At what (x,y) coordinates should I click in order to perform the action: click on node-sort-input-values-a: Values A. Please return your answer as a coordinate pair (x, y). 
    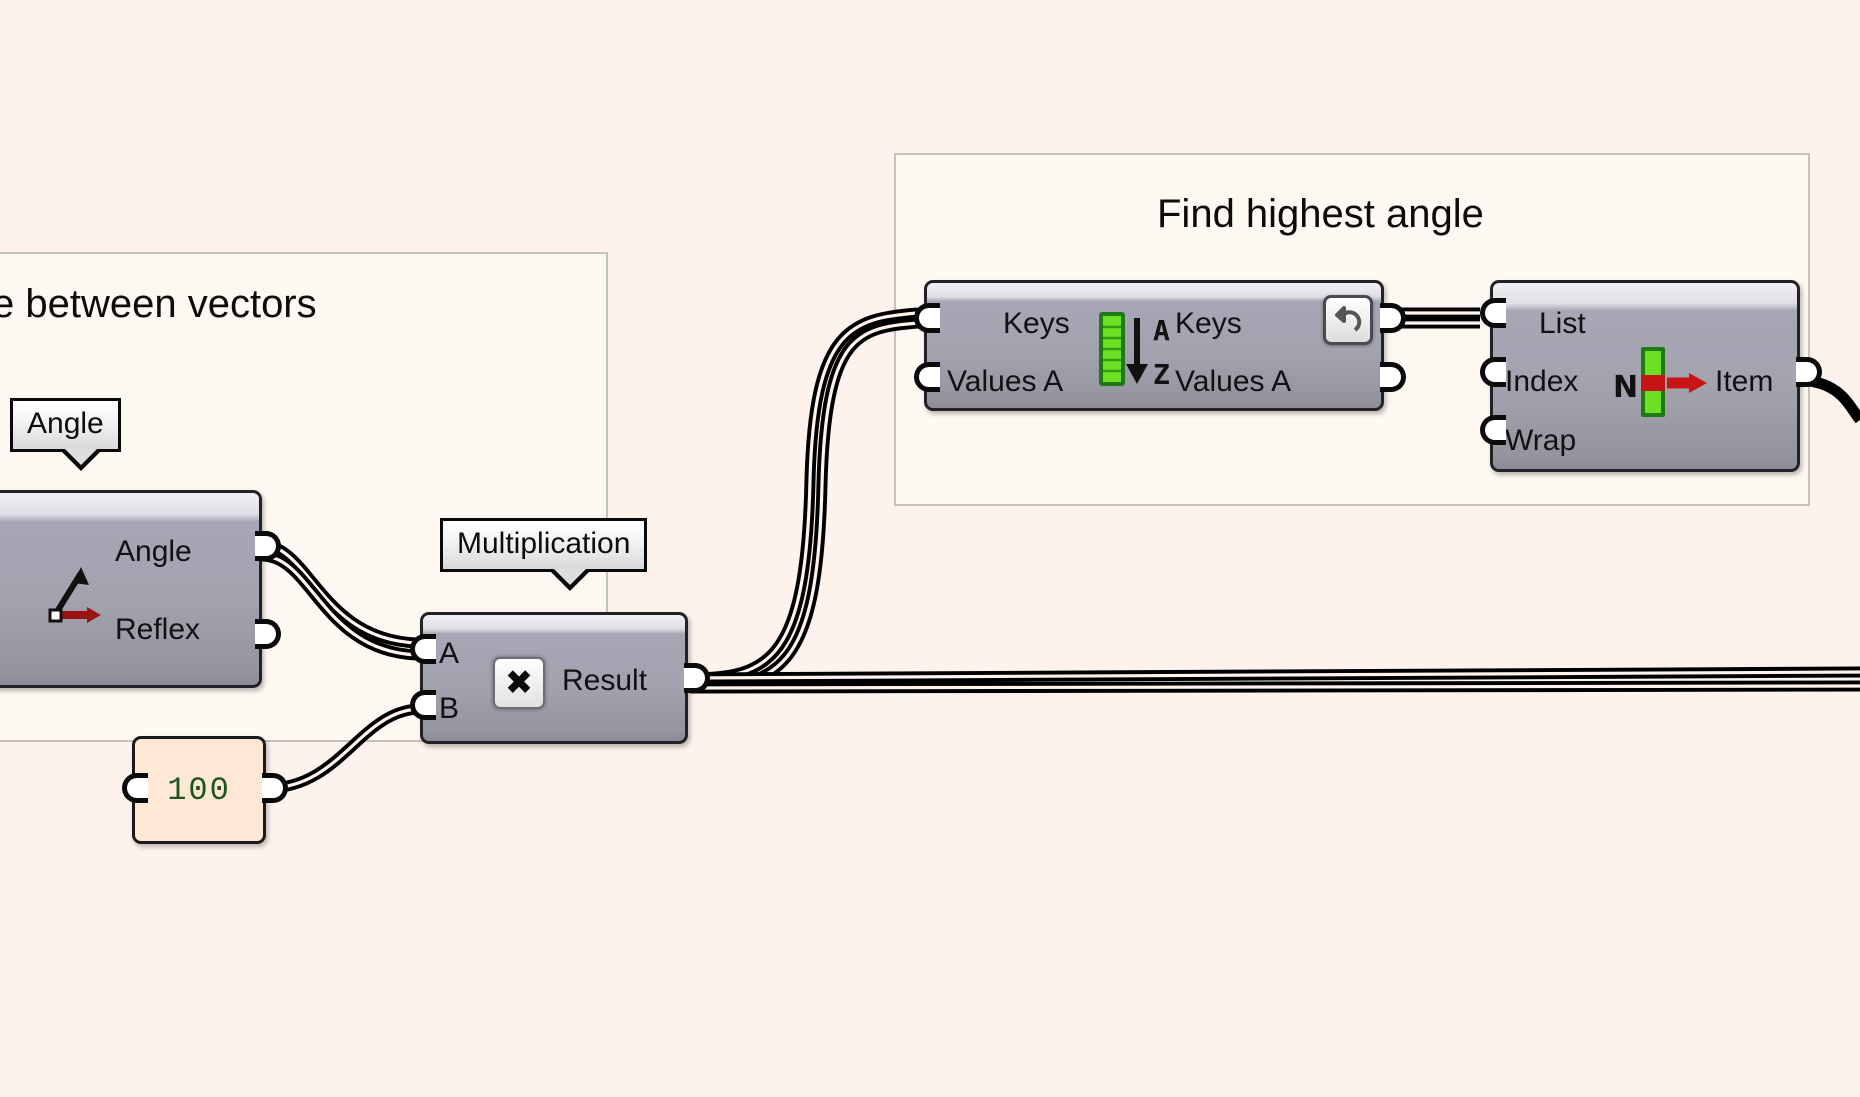
    Looking at the image, I should click on (1005, 382).